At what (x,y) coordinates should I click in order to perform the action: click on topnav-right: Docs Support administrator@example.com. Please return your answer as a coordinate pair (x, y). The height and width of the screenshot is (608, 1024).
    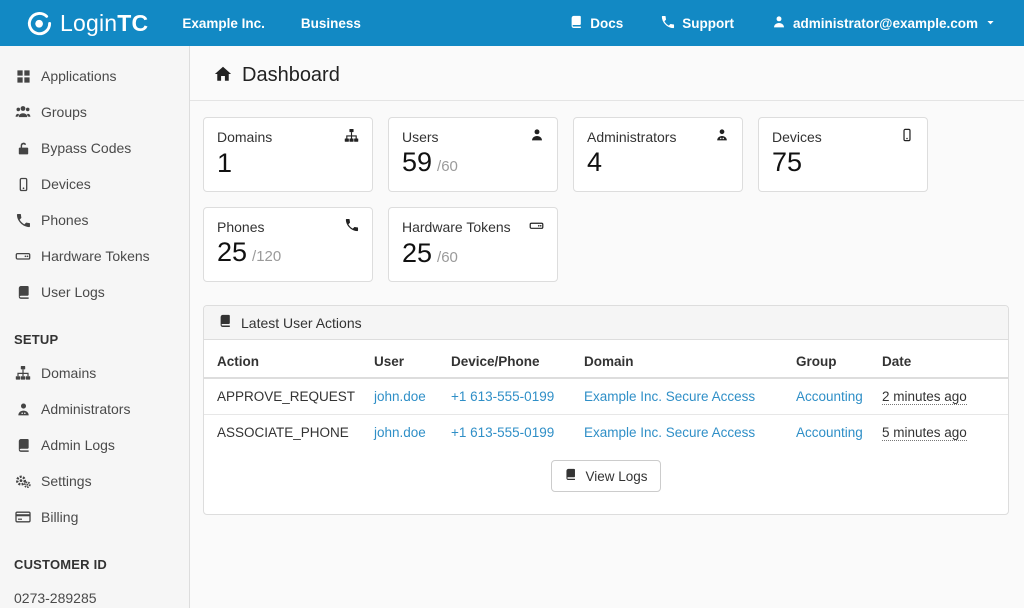
    Looking at the image, I should click on (789, 23).